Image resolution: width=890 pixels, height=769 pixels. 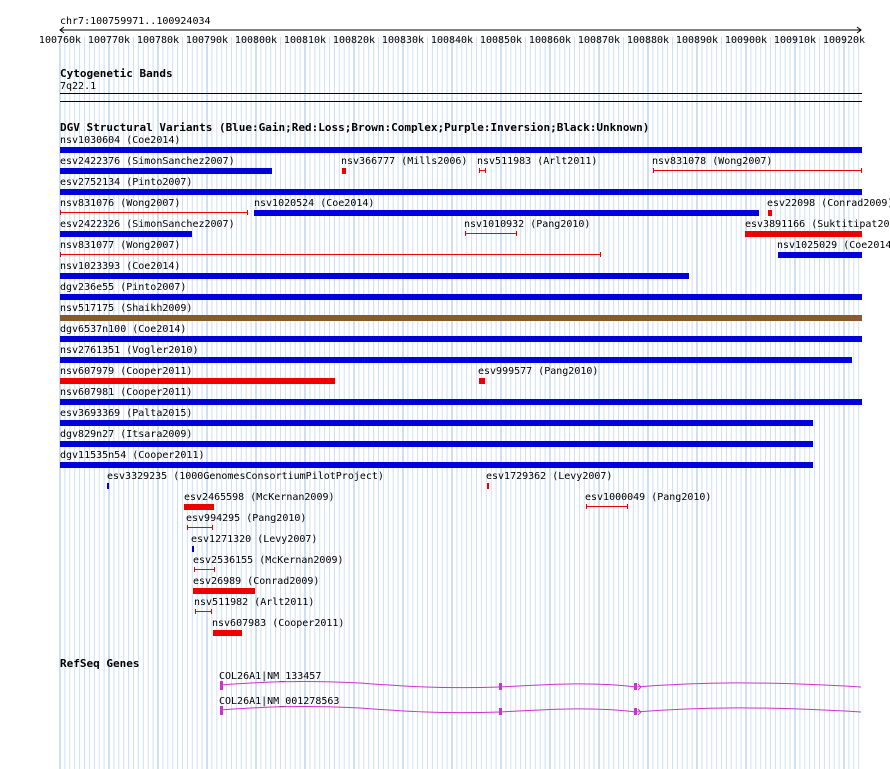 What do you see at coordinates (126, 308) in the screenshot?
I see `sv-label: nsv517175 (Shaikh2009)` at bounding box center [126, 308].